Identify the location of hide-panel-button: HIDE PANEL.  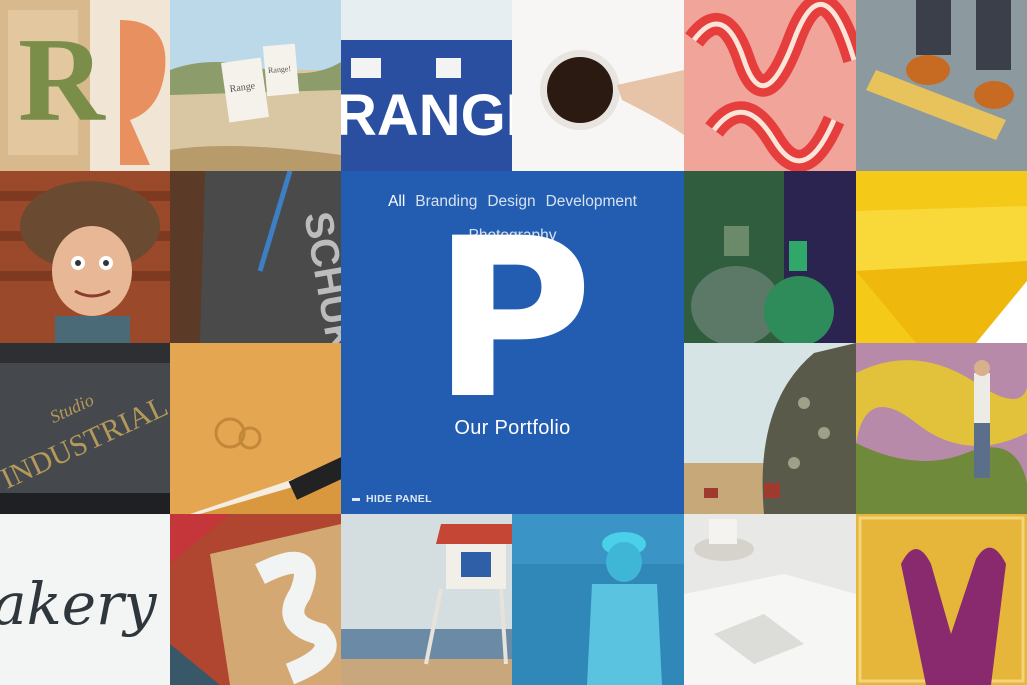
(392, 499).